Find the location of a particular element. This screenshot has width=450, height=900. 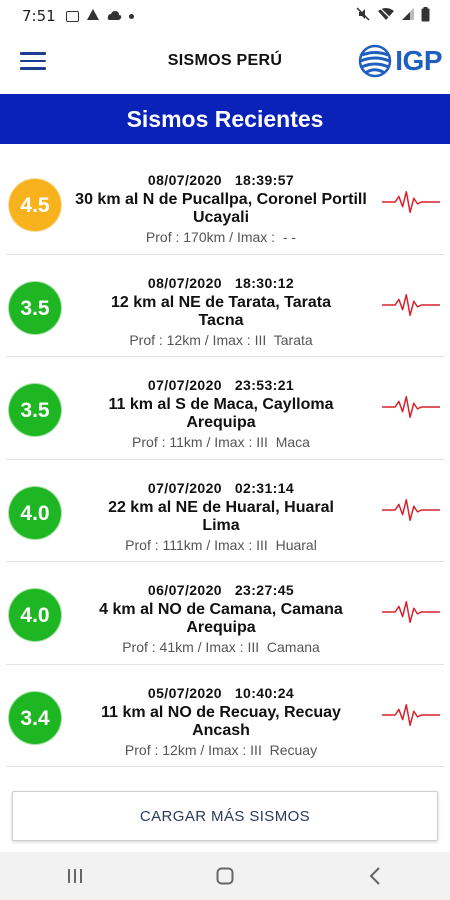

magnitude-badge: 4.5 is located at coordinates (35, 205).